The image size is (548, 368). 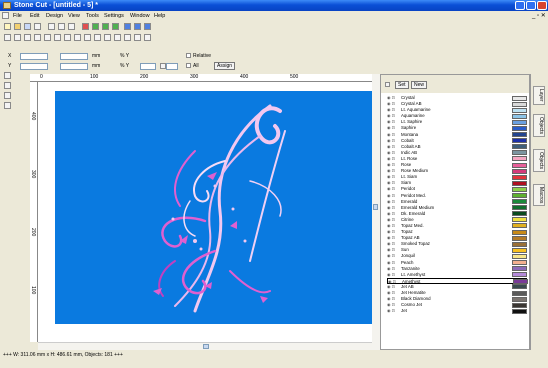 What do you see at coordinates (542, 5) in the screenshot?
I see `close-button` at bounding box center [542, 5].